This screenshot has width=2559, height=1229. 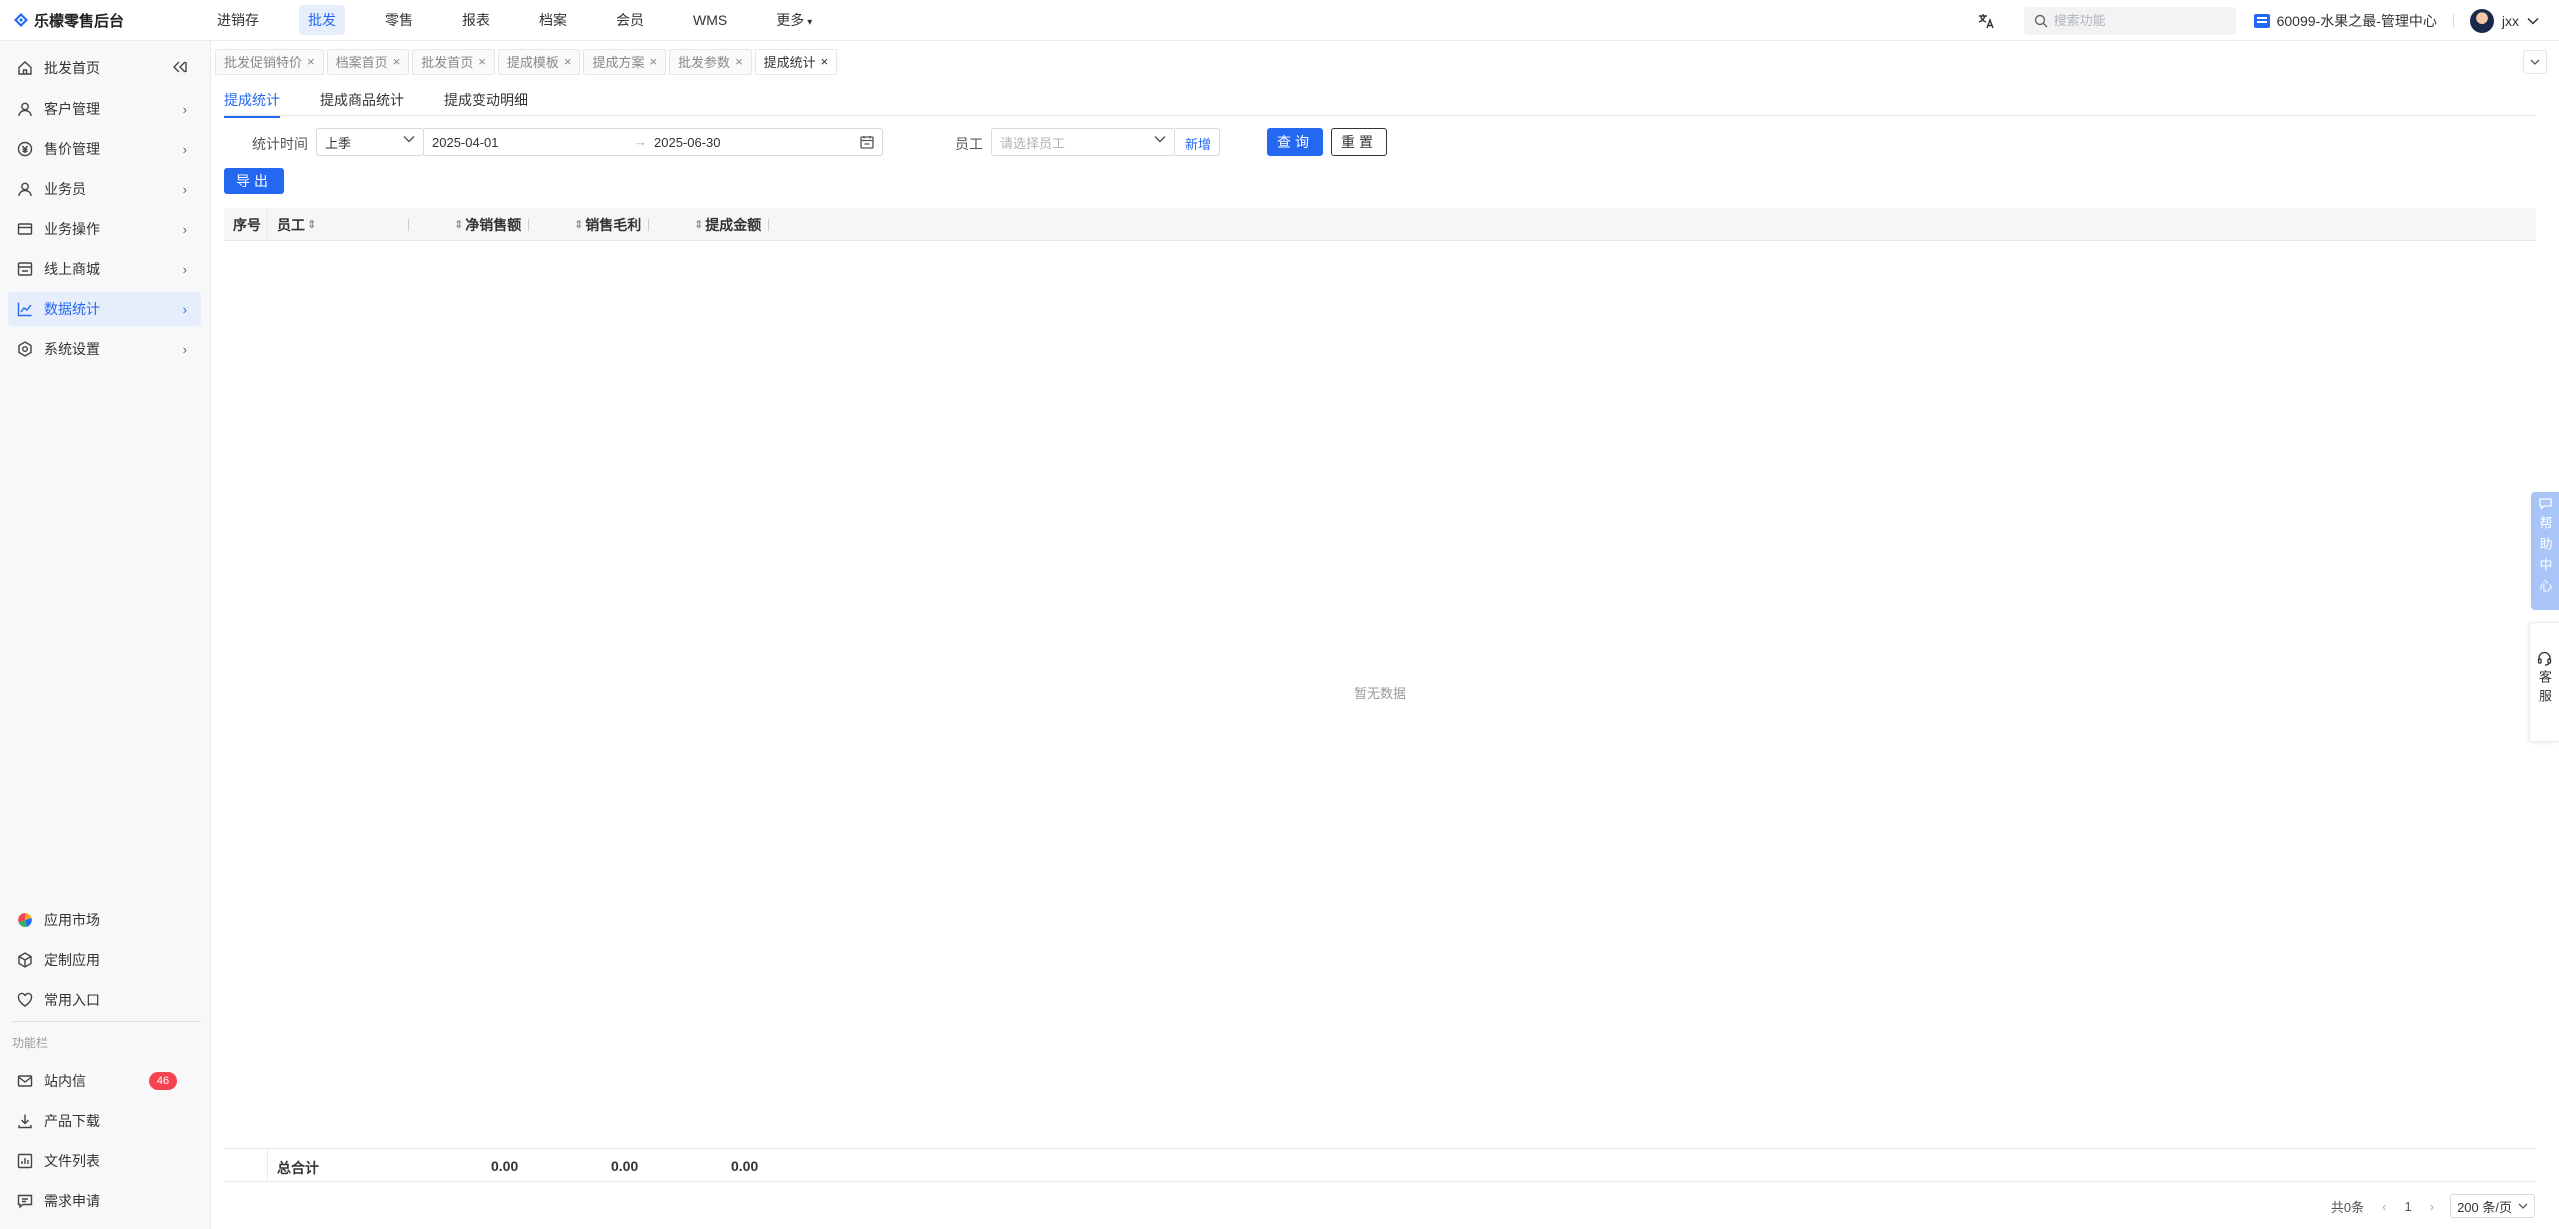 I want to click on next-page-icon: ›, so click(x=2432, y=1206).